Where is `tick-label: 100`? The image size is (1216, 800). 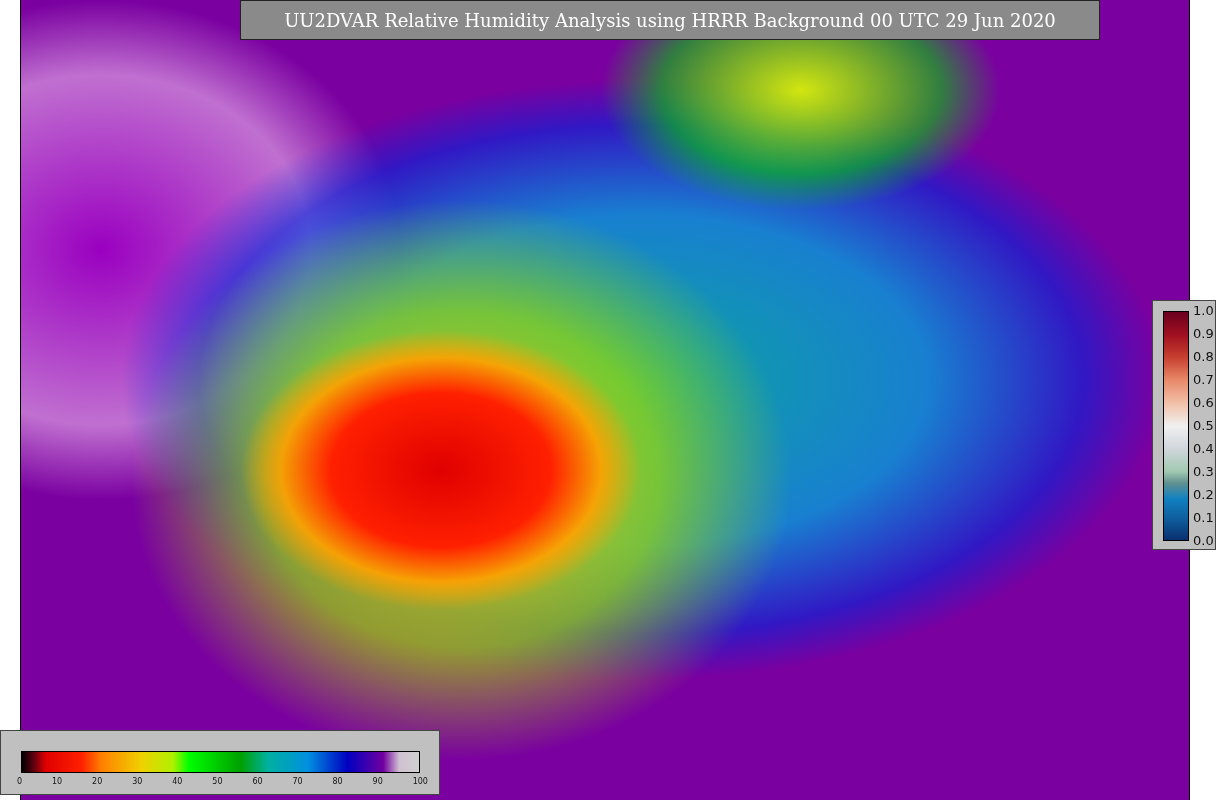
tick-label: 100 is located at coordinates (420, 781).